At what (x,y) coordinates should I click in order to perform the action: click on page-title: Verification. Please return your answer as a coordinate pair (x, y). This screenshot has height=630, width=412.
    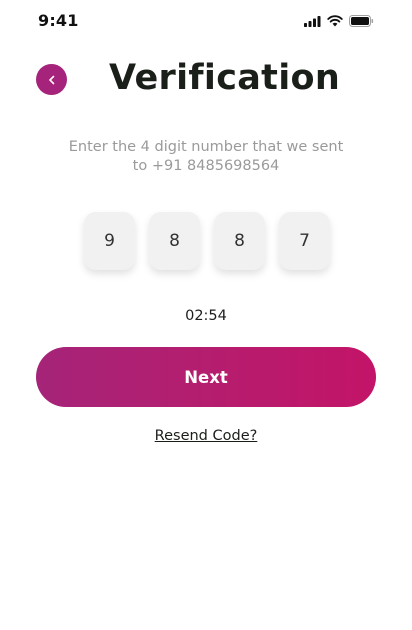
    Looking at the image, I should click on (225, 78).